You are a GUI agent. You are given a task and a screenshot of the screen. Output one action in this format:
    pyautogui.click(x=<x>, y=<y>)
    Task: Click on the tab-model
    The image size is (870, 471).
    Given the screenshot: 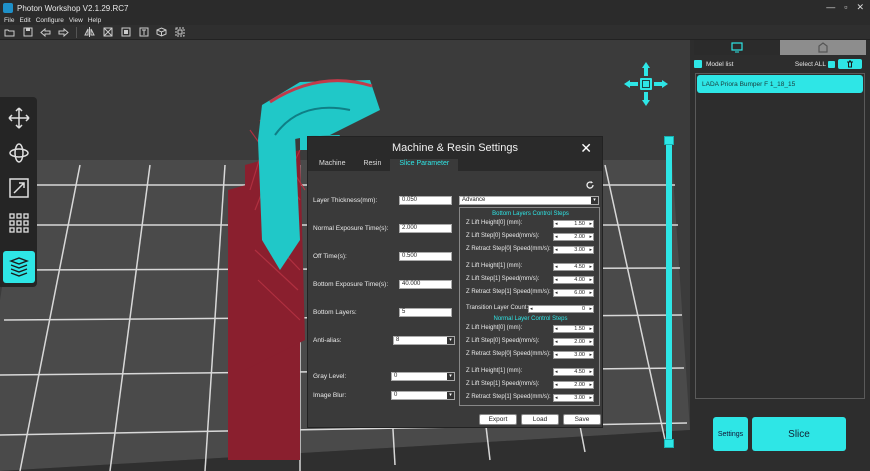 What is the action you would take?
    pyautogui.click(x=737, y=47)
    